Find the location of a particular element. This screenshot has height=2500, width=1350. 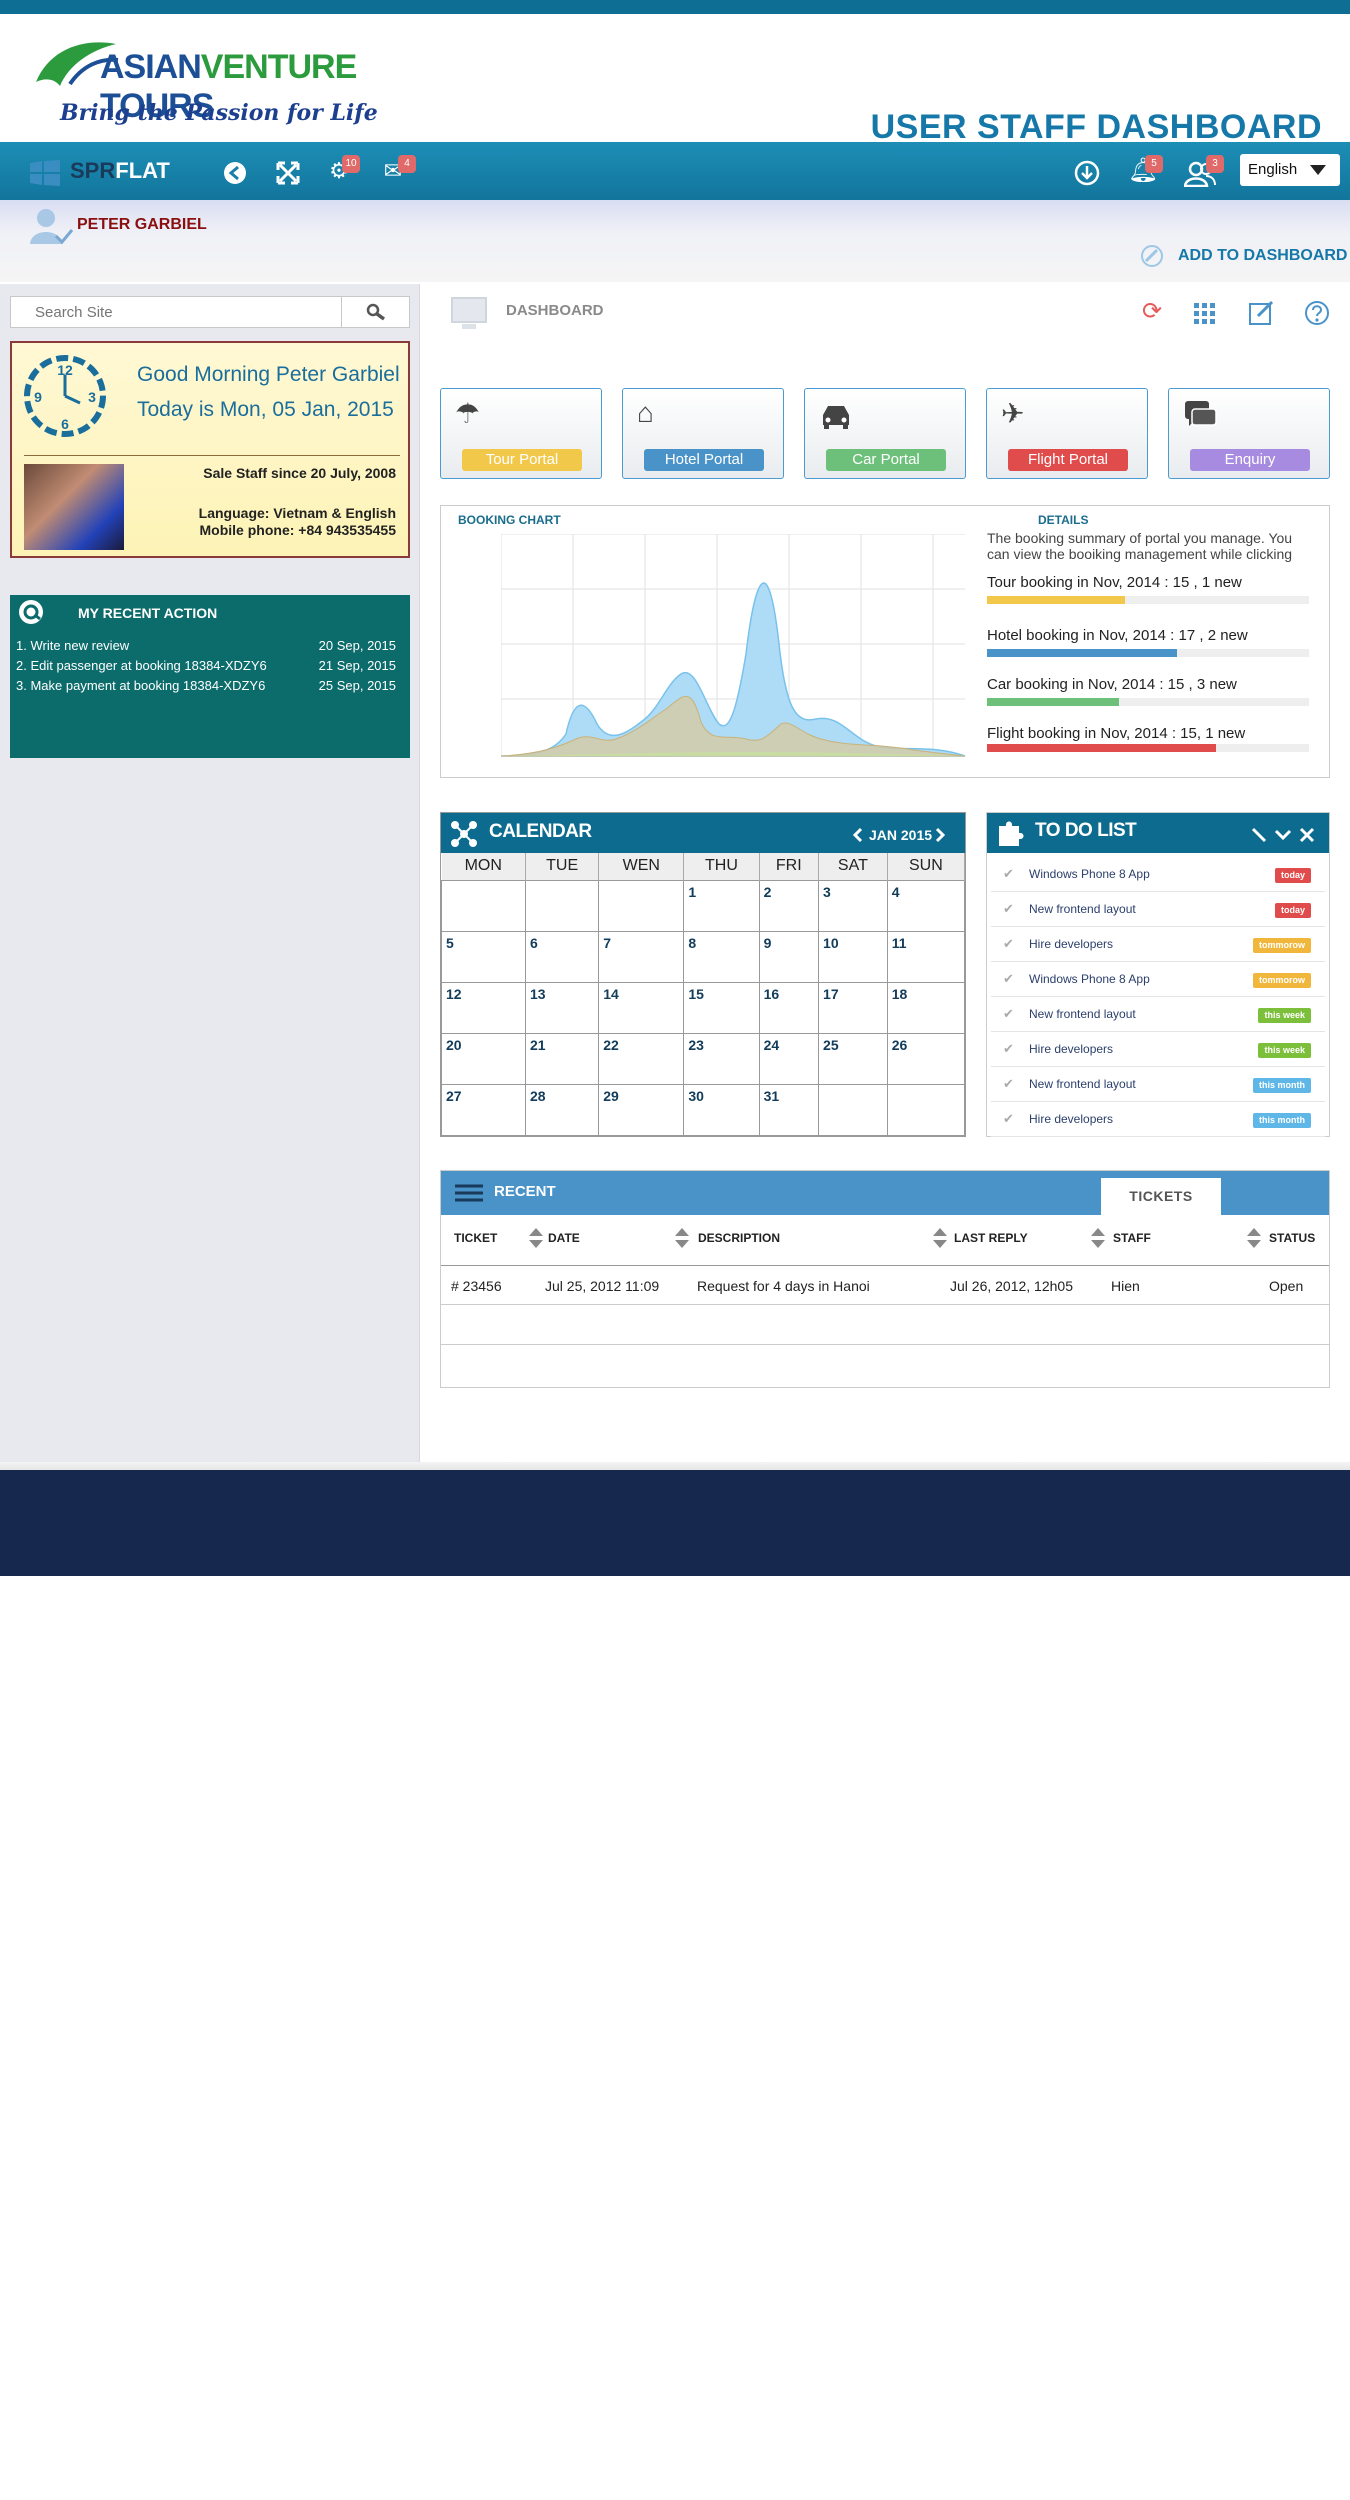

calendar-day-cell: 22 is located at coordinates (641, 1058).